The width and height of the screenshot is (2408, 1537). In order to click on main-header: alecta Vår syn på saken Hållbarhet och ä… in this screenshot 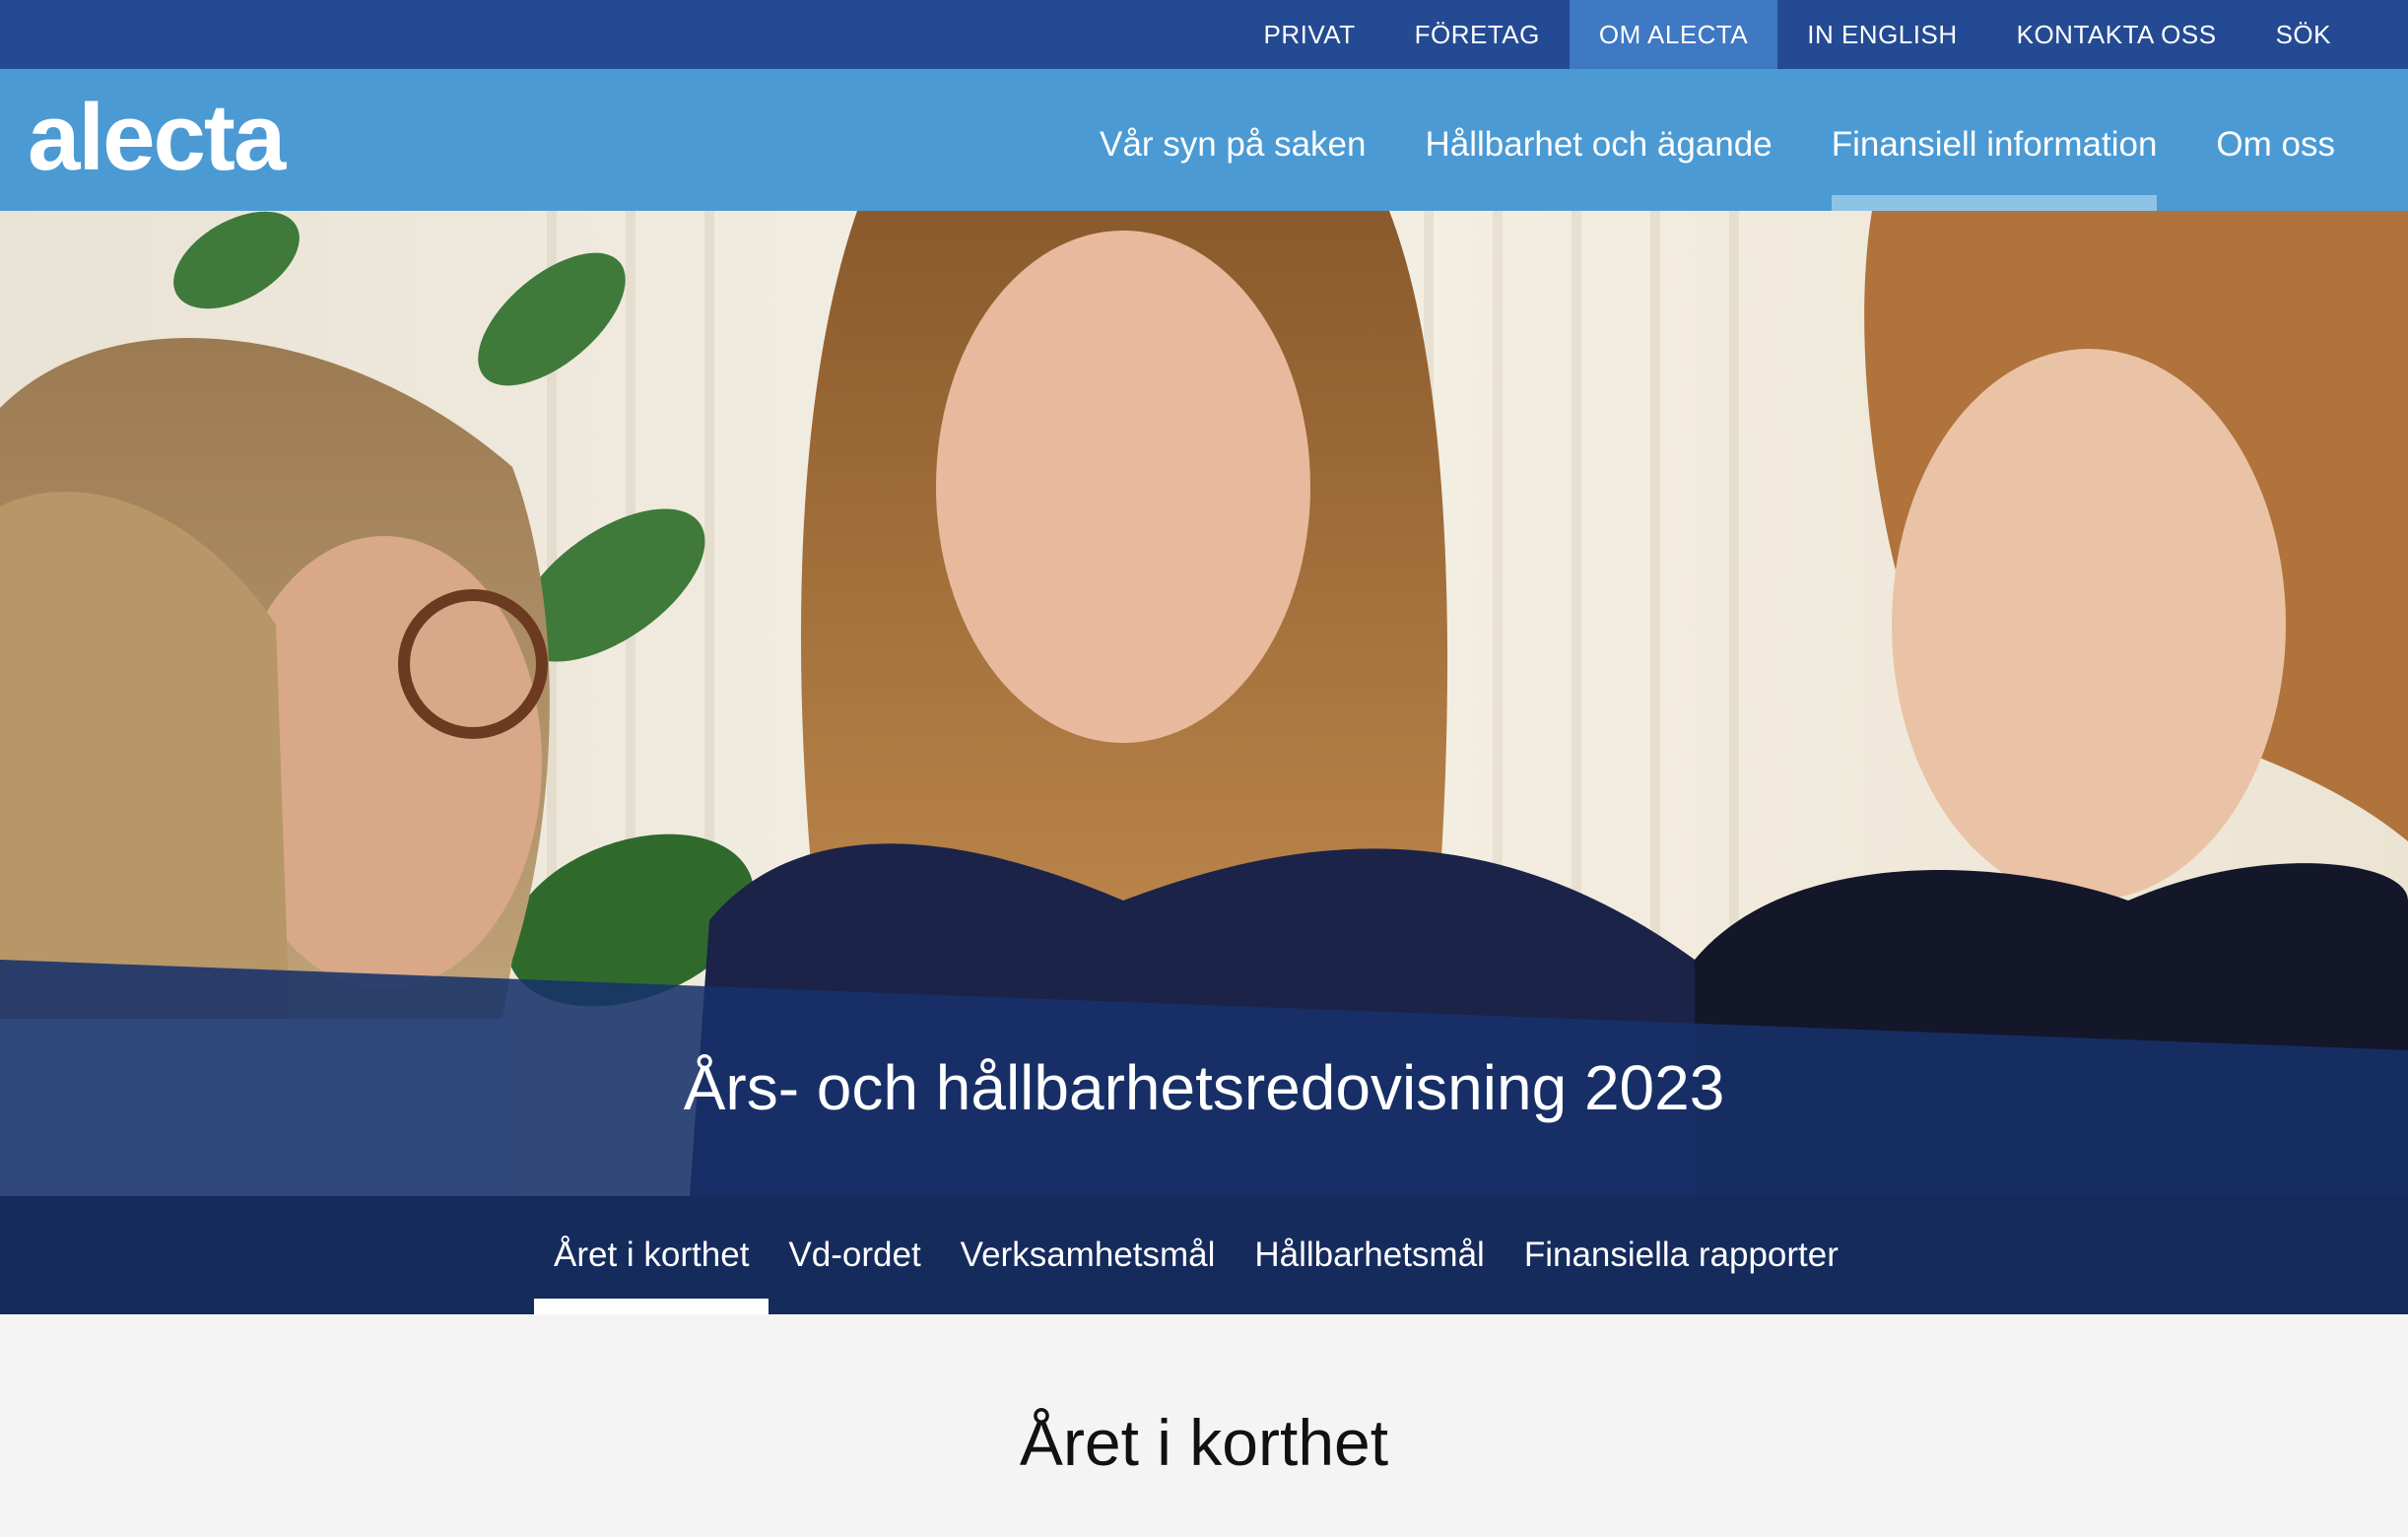, I will do `click(1204, 140)`.